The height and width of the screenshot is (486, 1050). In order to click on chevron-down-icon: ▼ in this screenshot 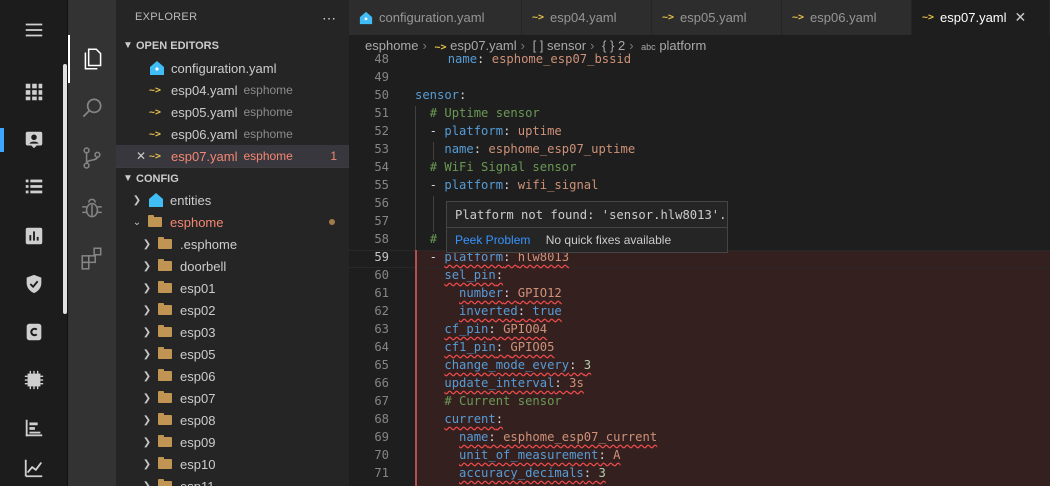, I will do `click(128, 178)`.